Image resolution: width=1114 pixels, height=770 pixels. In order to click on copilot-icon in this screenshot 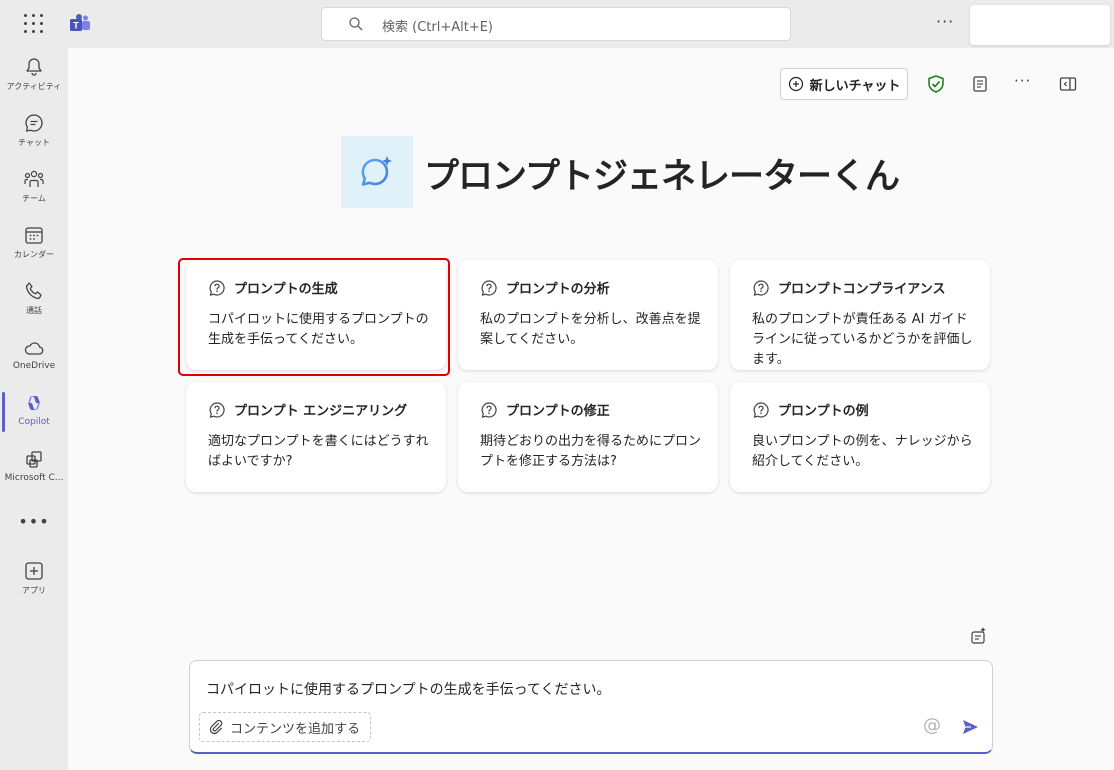, I will do `click(34, 403)`.